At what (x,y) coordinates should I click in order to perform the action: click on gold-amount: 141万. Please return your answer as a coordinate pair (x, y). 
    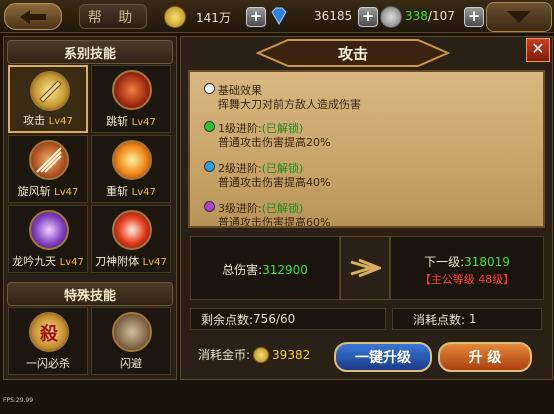
    Looking at the image, I should click on (213, 18).